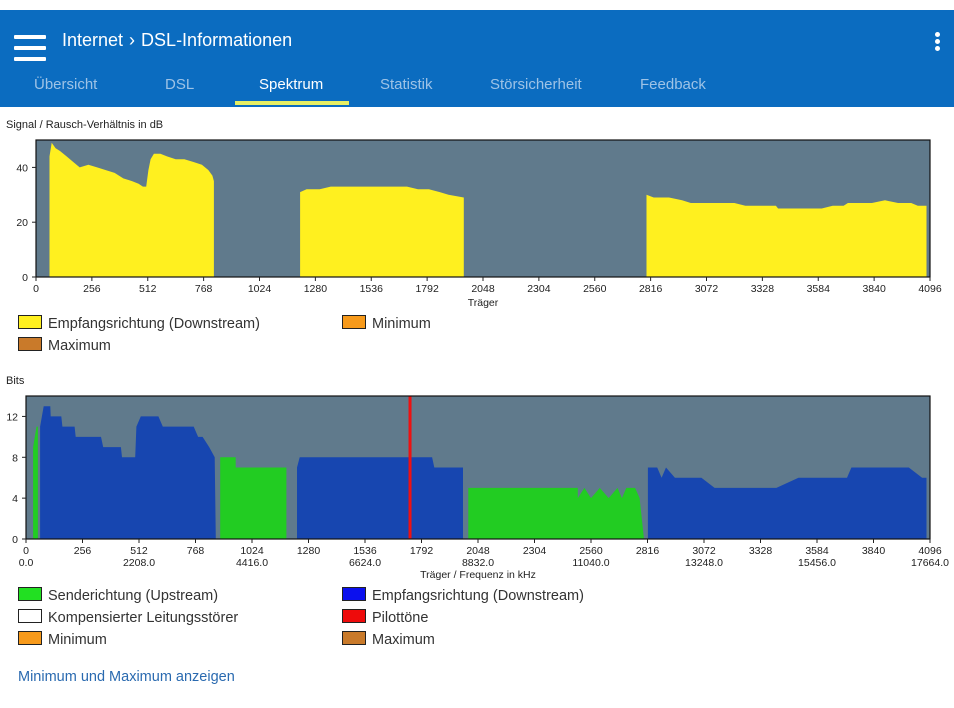 The width and height of the screenshot is (954, 708). What do you see at coordinates (591, 551) in the screenshot?
I see `x-tick-label: 2560` at bounding box center [591, 551].